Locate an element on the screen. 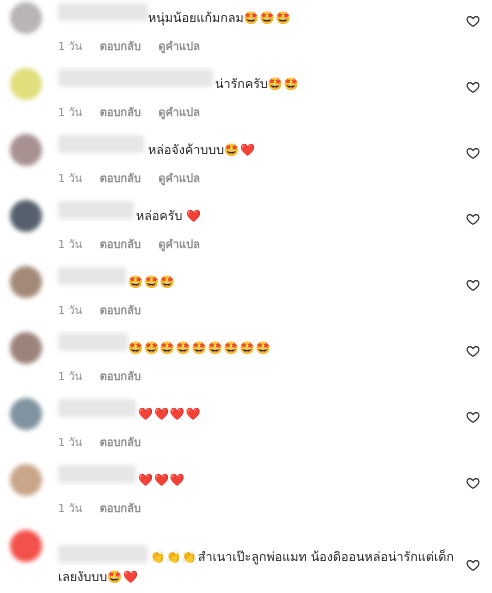  comment-body: หล่อจังค้าบบบ is located at coordinates (186, 149).